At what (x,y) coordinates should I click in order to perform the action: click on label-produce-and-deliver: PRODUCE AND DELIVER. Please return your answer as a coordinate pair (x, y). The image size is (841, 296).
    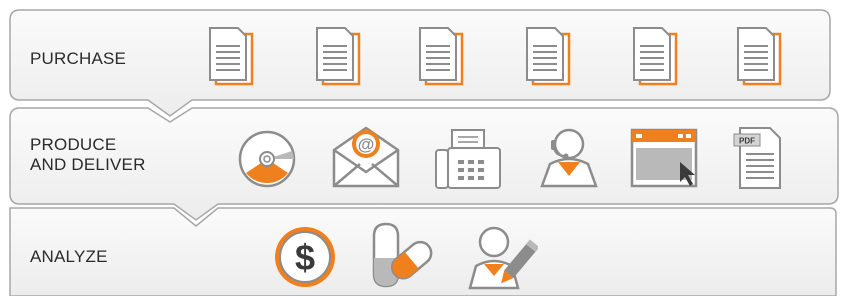
    Looking at the image, I should click on (88, 155).